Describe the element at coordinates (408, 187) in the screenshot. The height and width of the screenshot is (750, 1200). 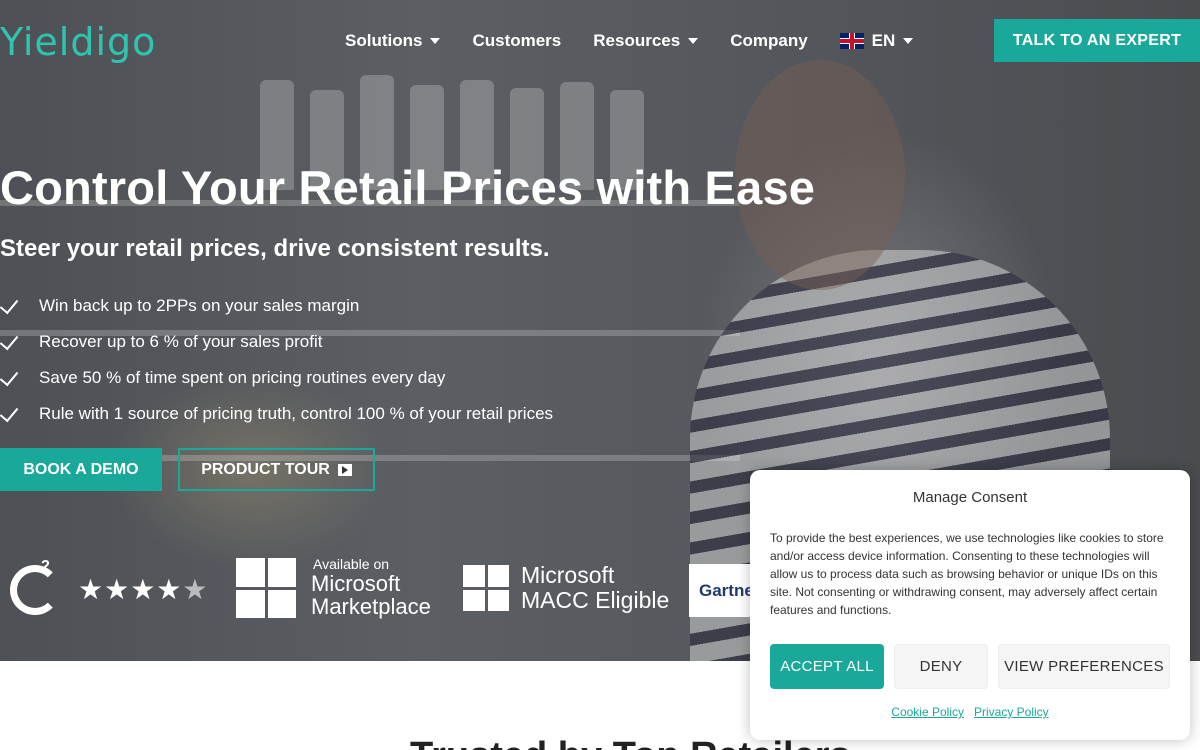
I see `hero-title: Control Your Retail Prices with Ease` at that location.